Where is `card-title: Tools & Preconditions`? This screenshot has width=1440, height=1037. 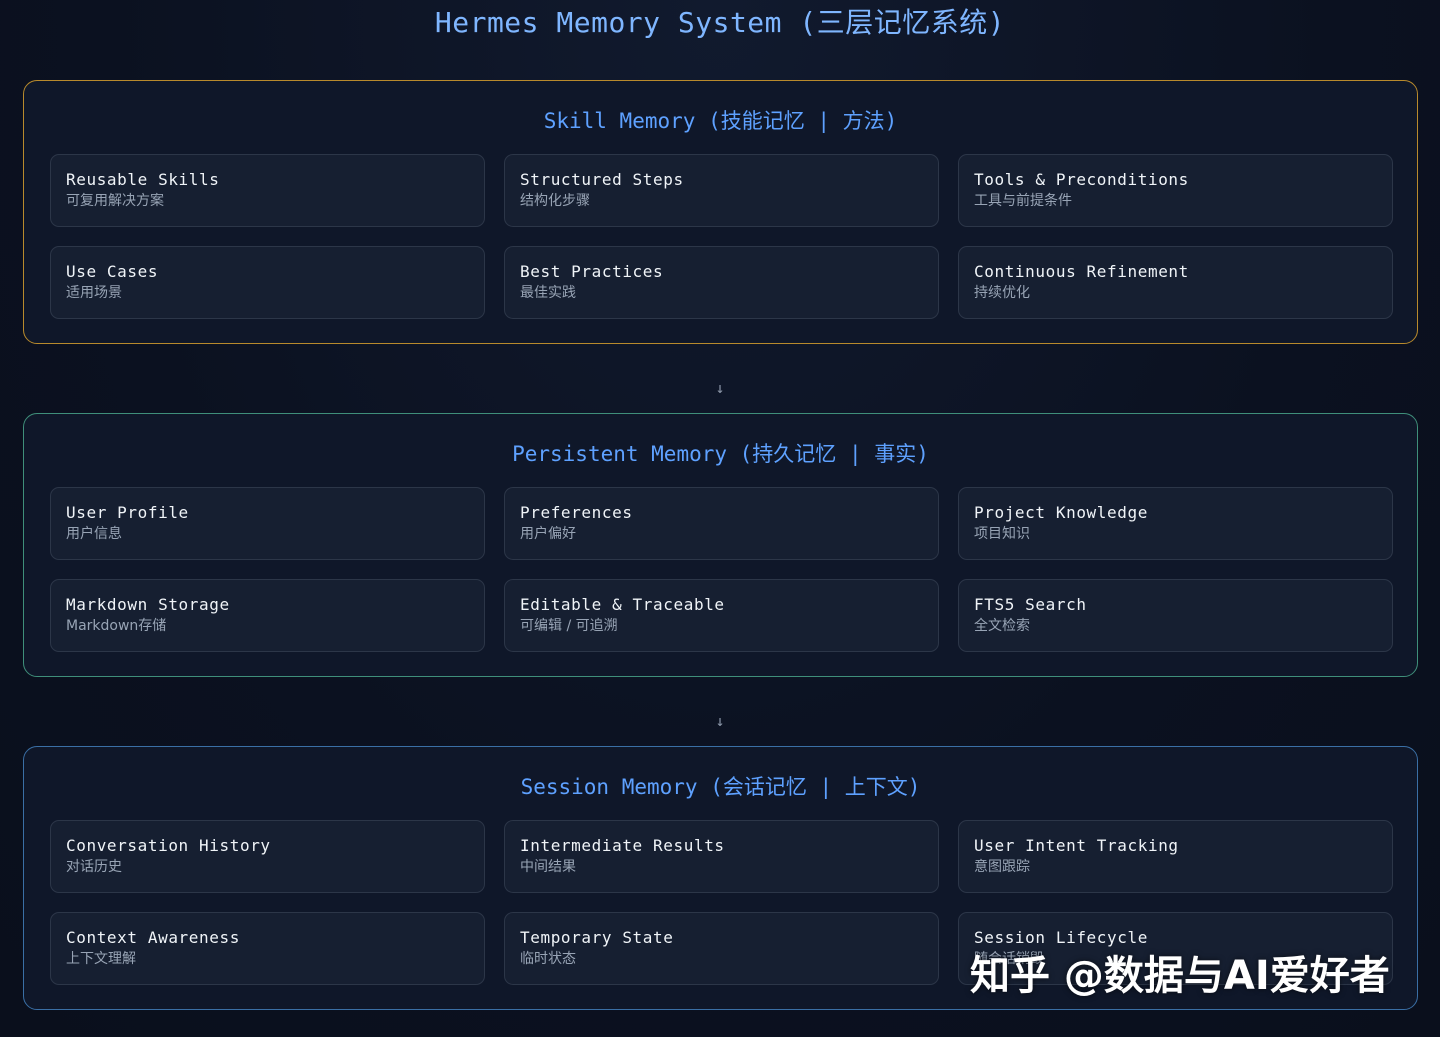 card-title: Tools & Preconditions is located at coordinates (1081, 179).